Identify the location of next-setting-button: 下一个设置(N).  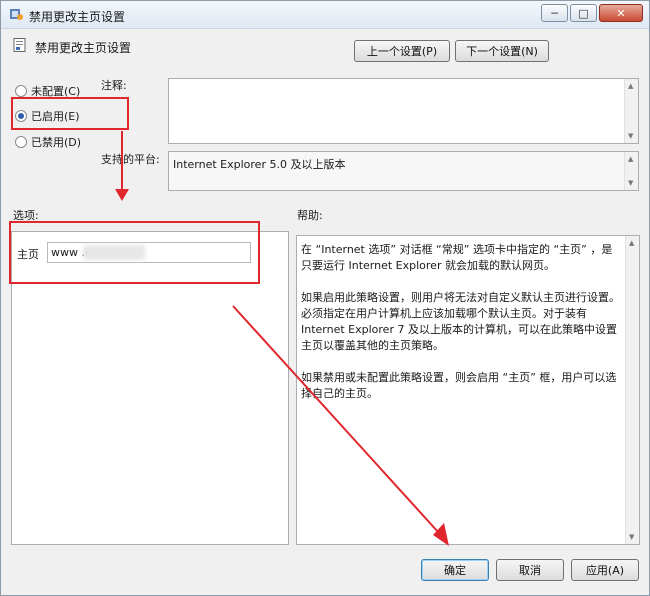
(502, 51).